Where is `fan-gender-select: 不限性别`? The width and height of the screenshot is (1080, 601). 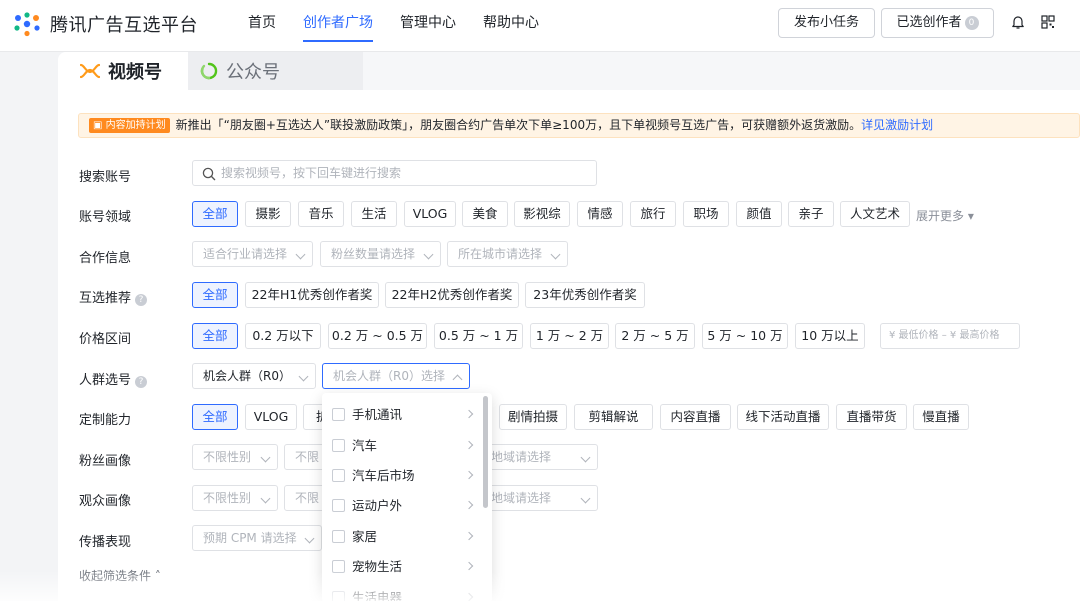 fan-gender-select: 不限性别 is located at coordinates (235, 457).